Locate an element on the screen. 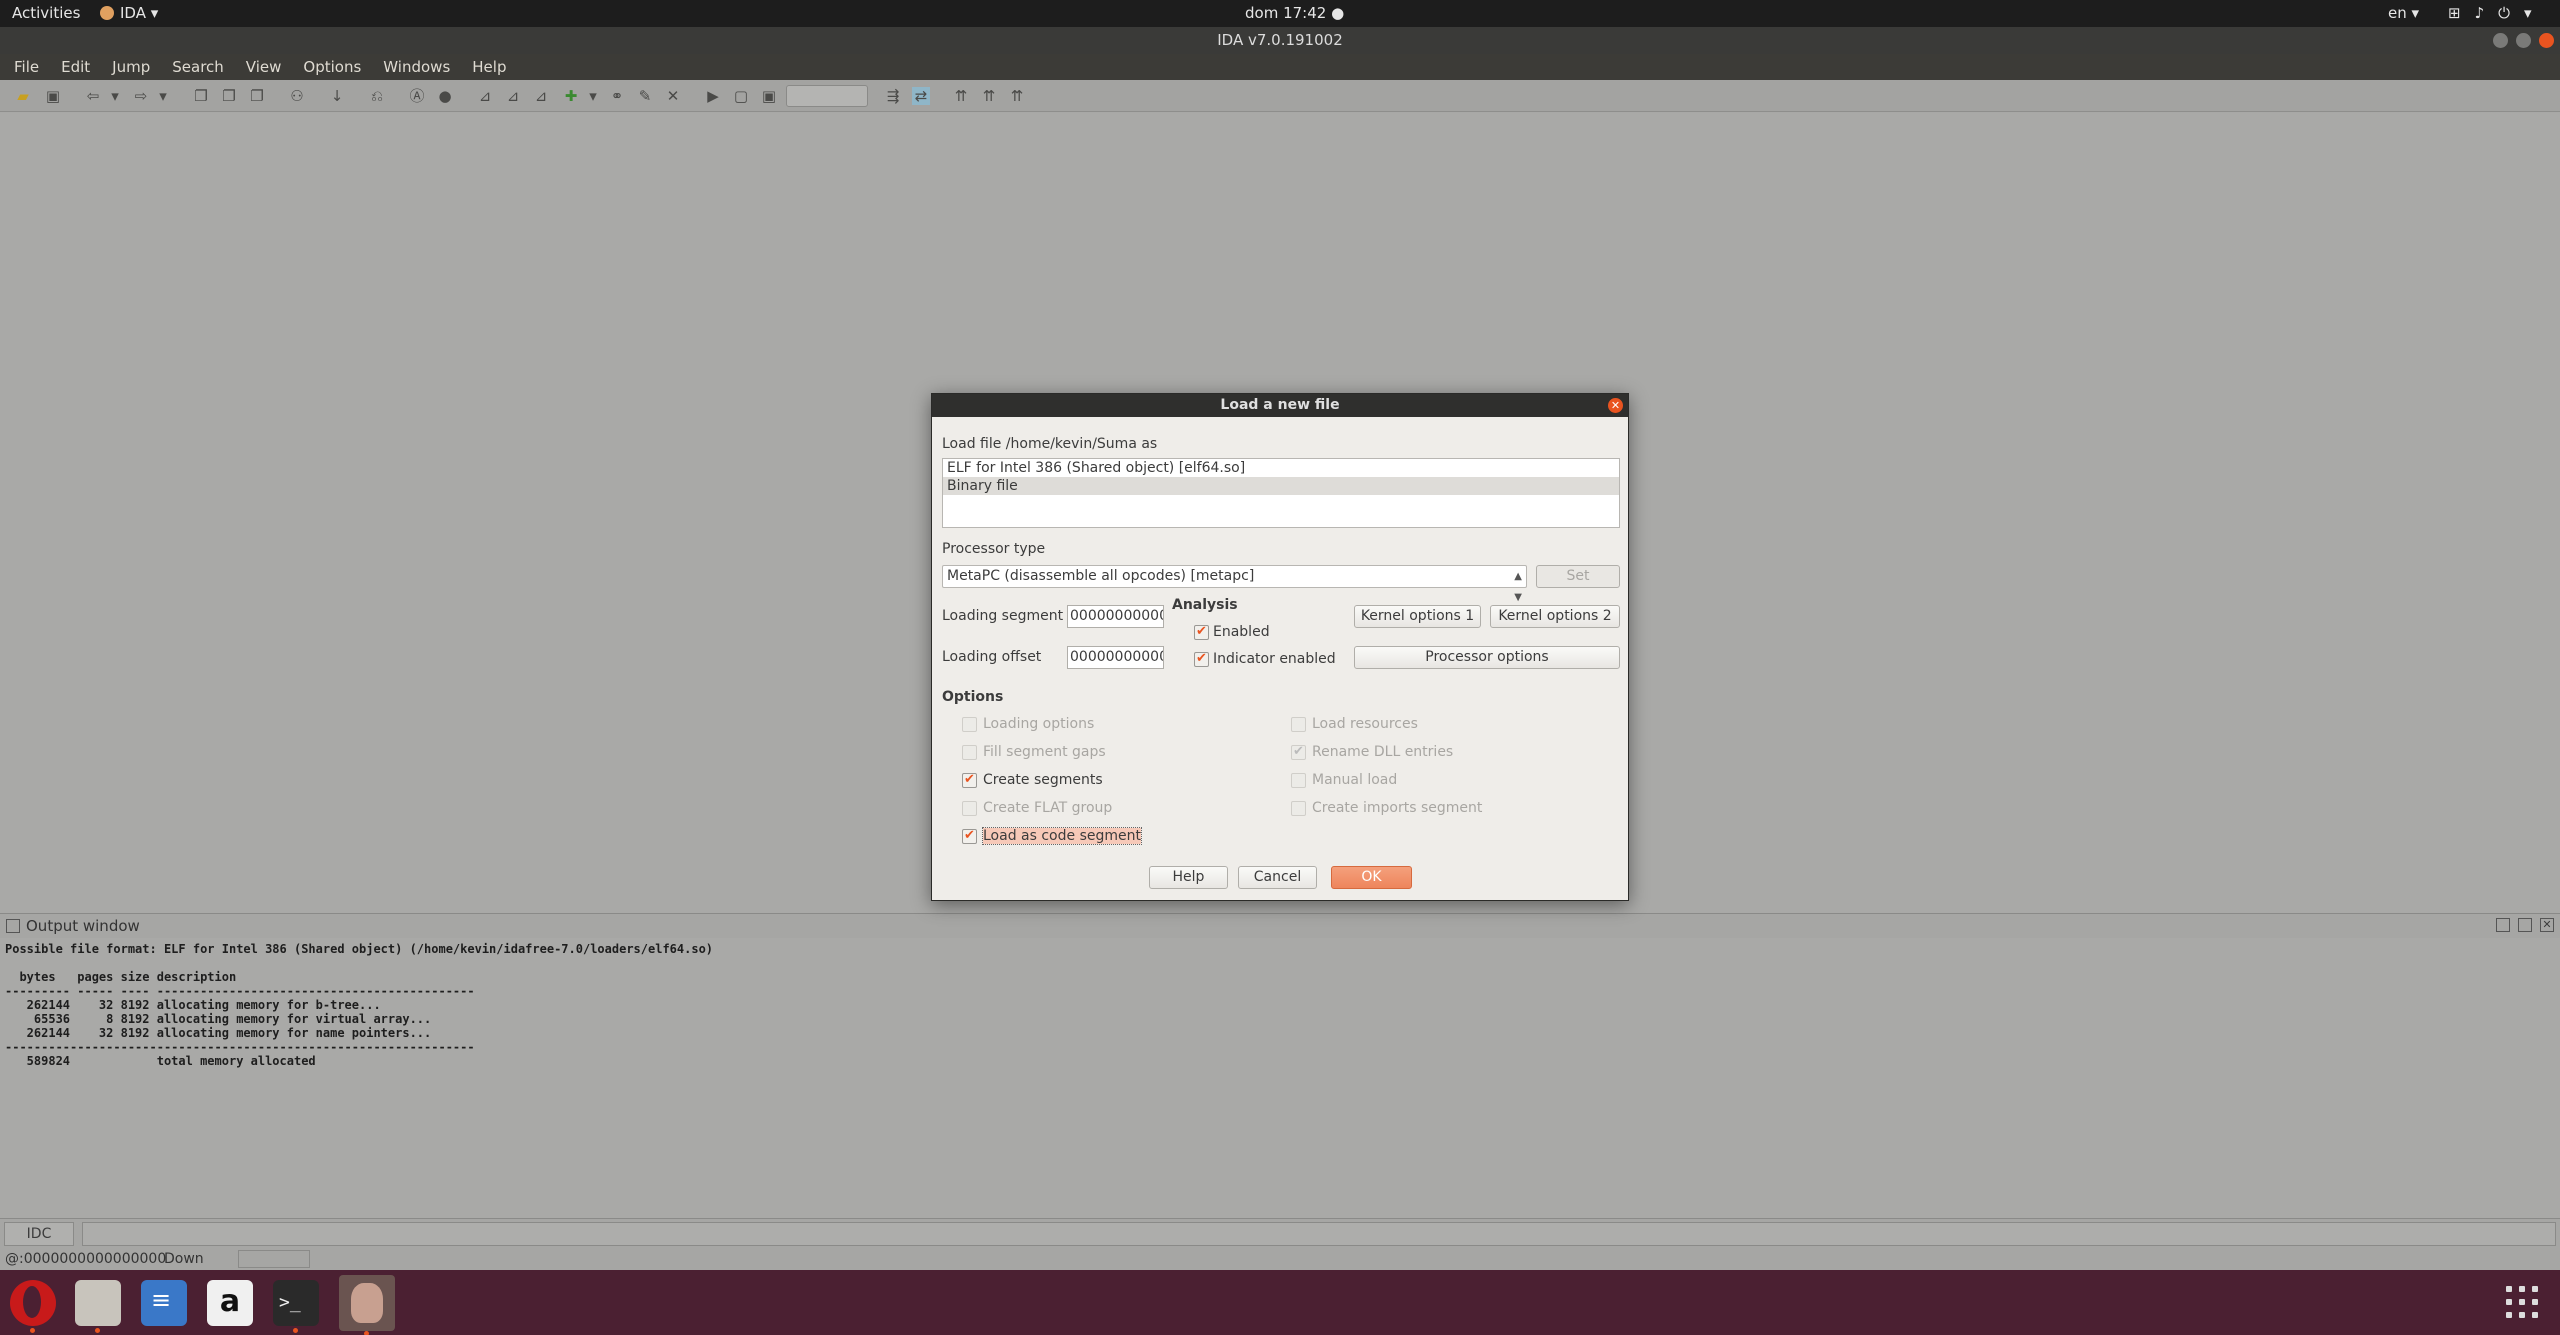 The width and height of the screenshot is (2560, 1335). kernel-options-1-button: Kernel options 1 is located at coordinates (1417, 616).